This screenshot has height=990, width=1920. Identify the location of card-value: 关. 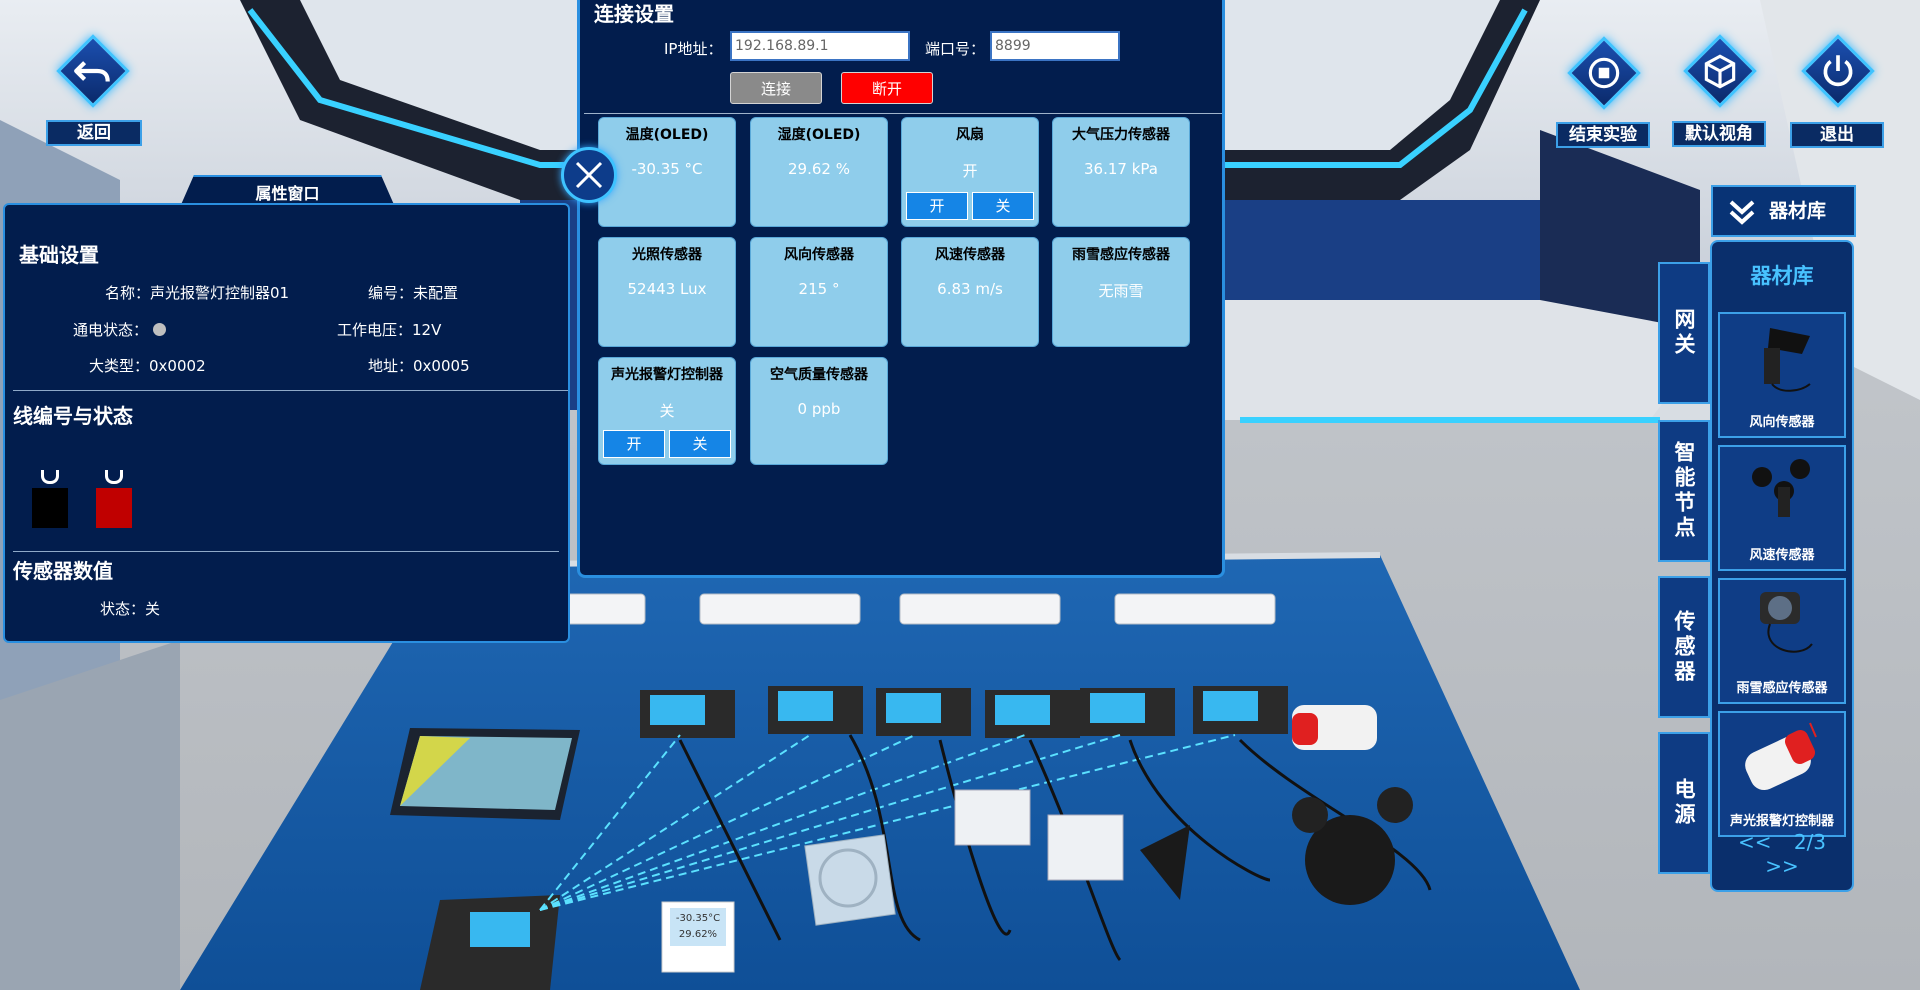
(667, 411).